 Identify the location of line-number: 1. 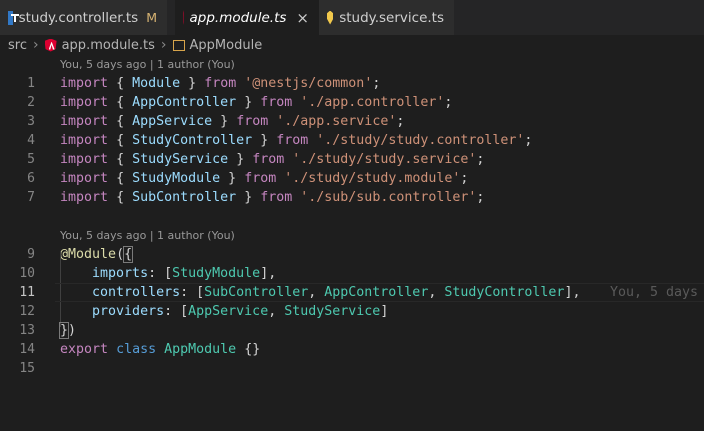
(31, 83).